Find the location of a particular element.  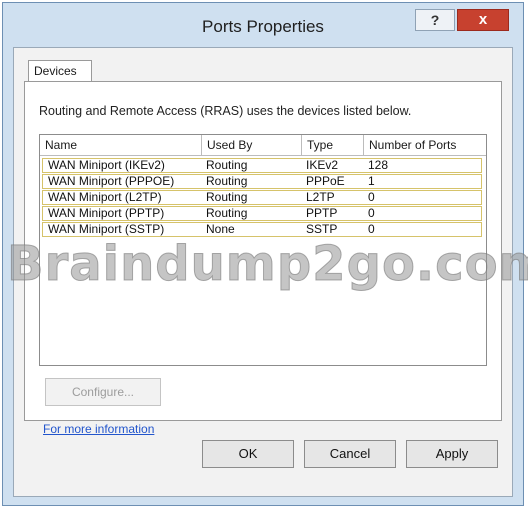

list-item: WAN Miniport (PPPOE) Routing PPPoE 1 is located at coordinates (262, 181).